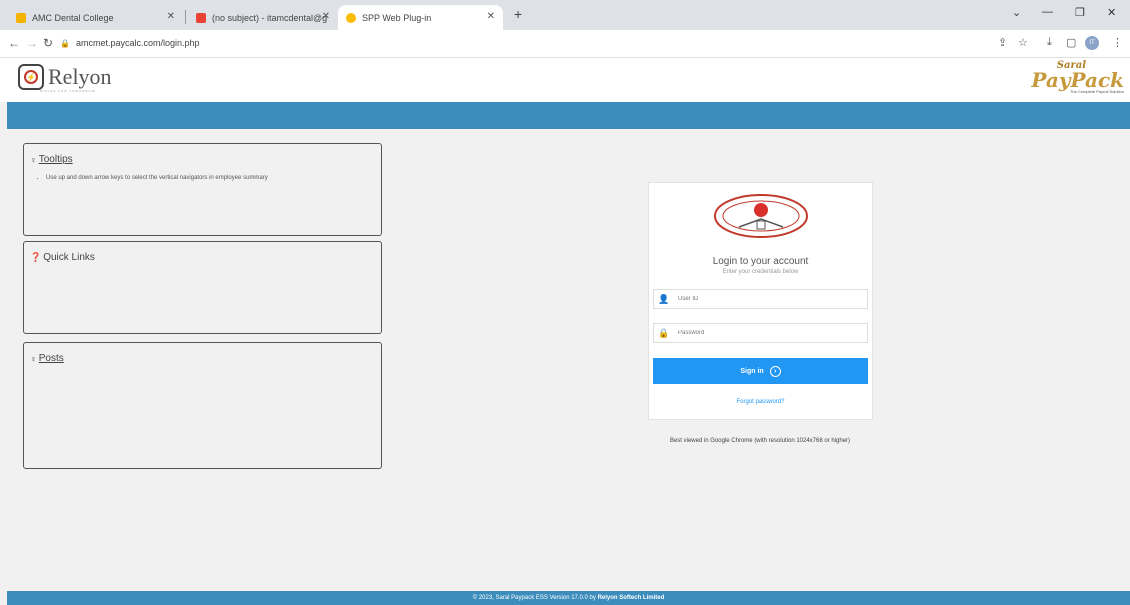  What do you see at coordinates (518, 14) in the screenshot?
I see `new-tab-icon: +` at bounding box center [518, 14].